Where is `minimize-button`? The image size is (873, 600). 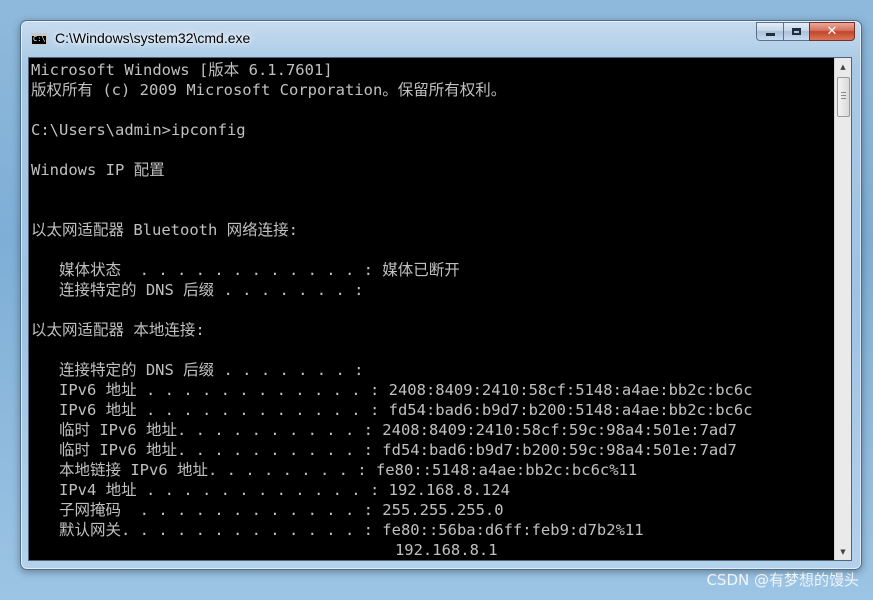 minimize-button is located at coordinates (769, 31).